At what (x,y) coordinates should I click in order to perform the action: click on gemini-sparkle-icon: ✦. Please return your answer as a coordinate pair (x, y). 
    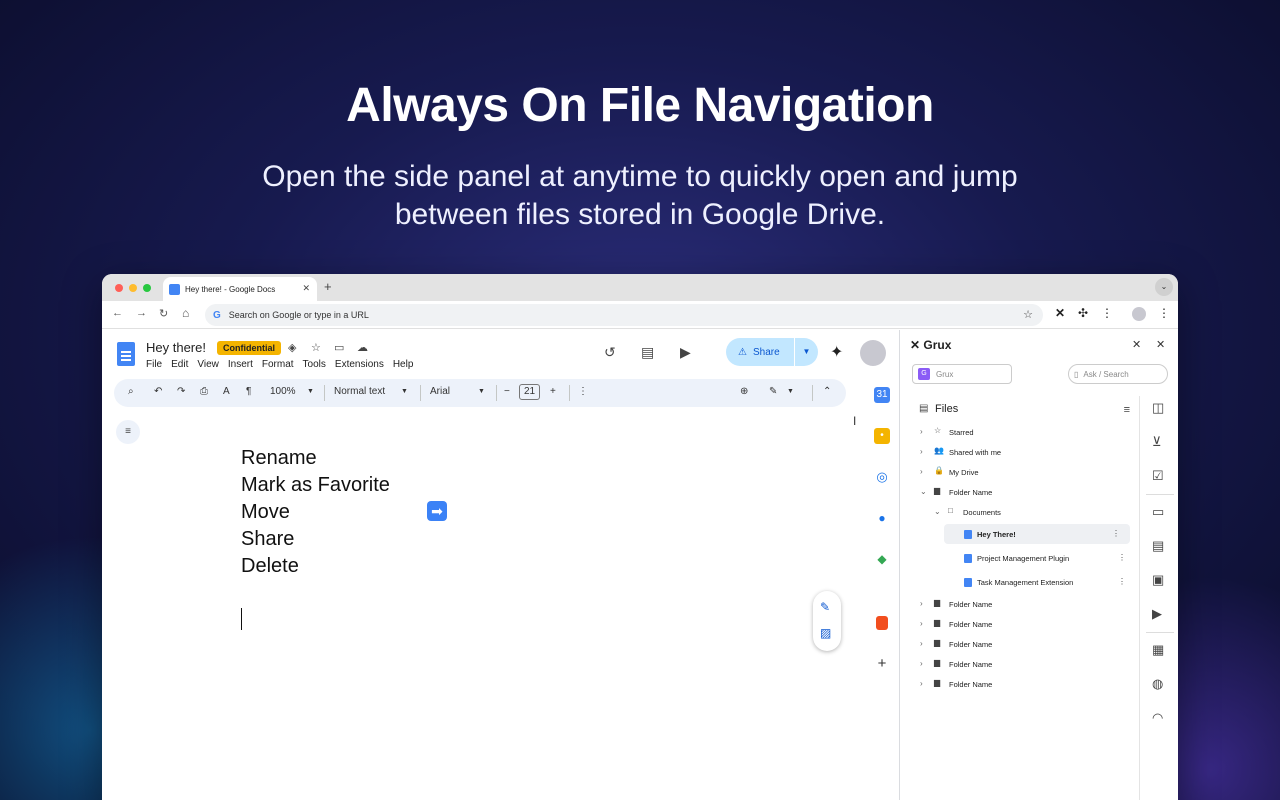
    Looking at the image, I should click on (836, 352).